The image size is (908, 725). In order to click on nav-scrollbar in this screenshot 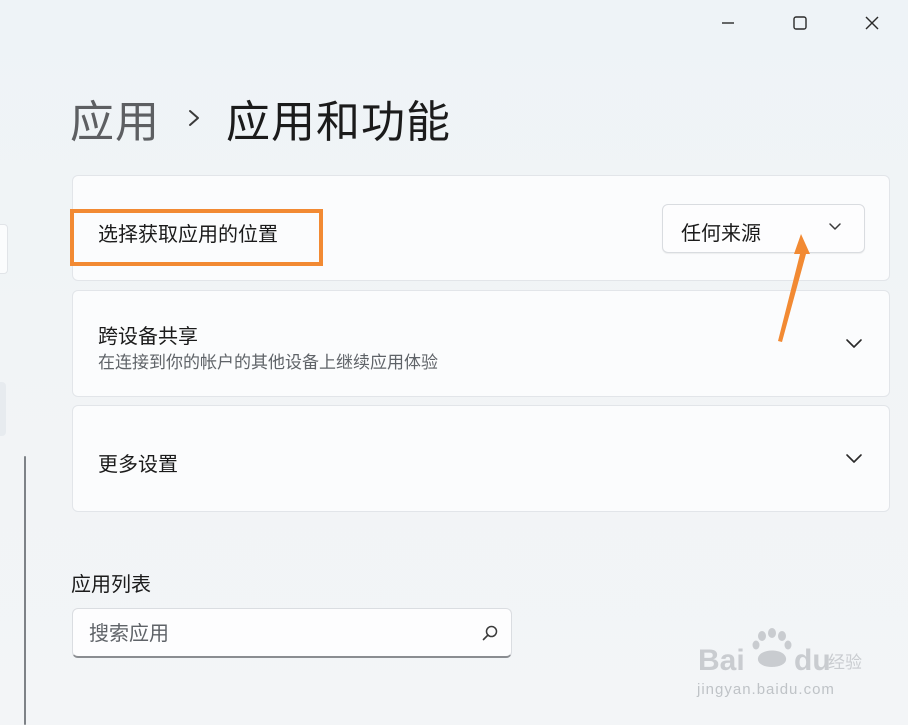, I will do `click(25, 590)`.